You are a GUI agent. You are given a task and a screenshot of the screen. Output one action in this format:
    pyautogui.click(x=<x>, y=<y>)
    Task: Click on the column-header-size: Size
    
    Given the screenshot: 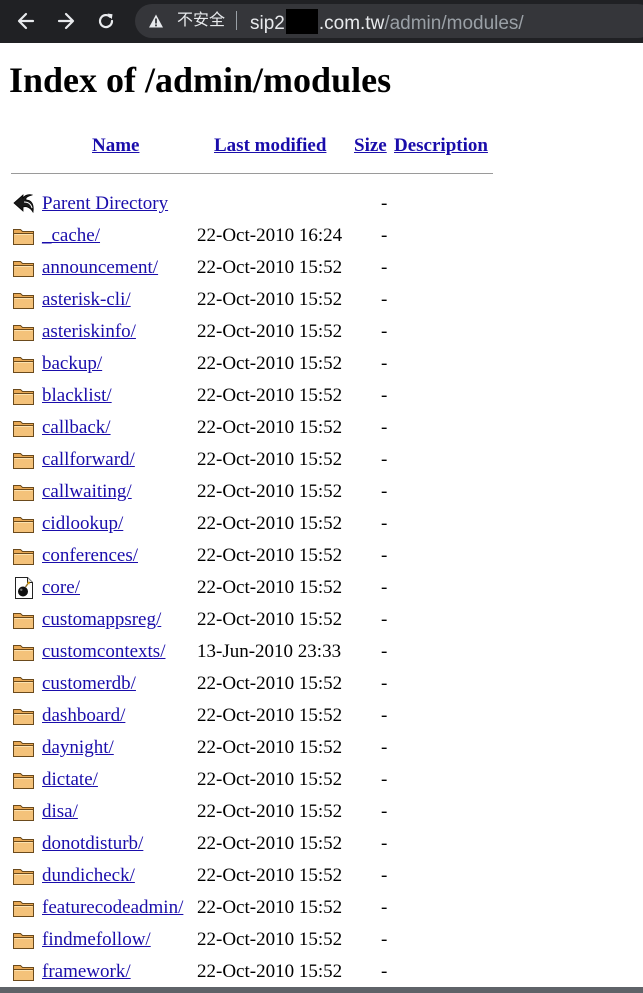 What is the action you would take?
    pyautogui.click(x=370, y=146)
    